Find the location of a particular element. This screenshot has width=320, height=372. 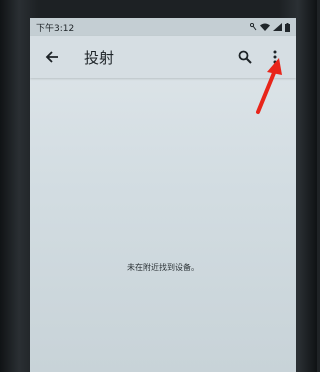

status-icons is located at coordinates (270, 27).